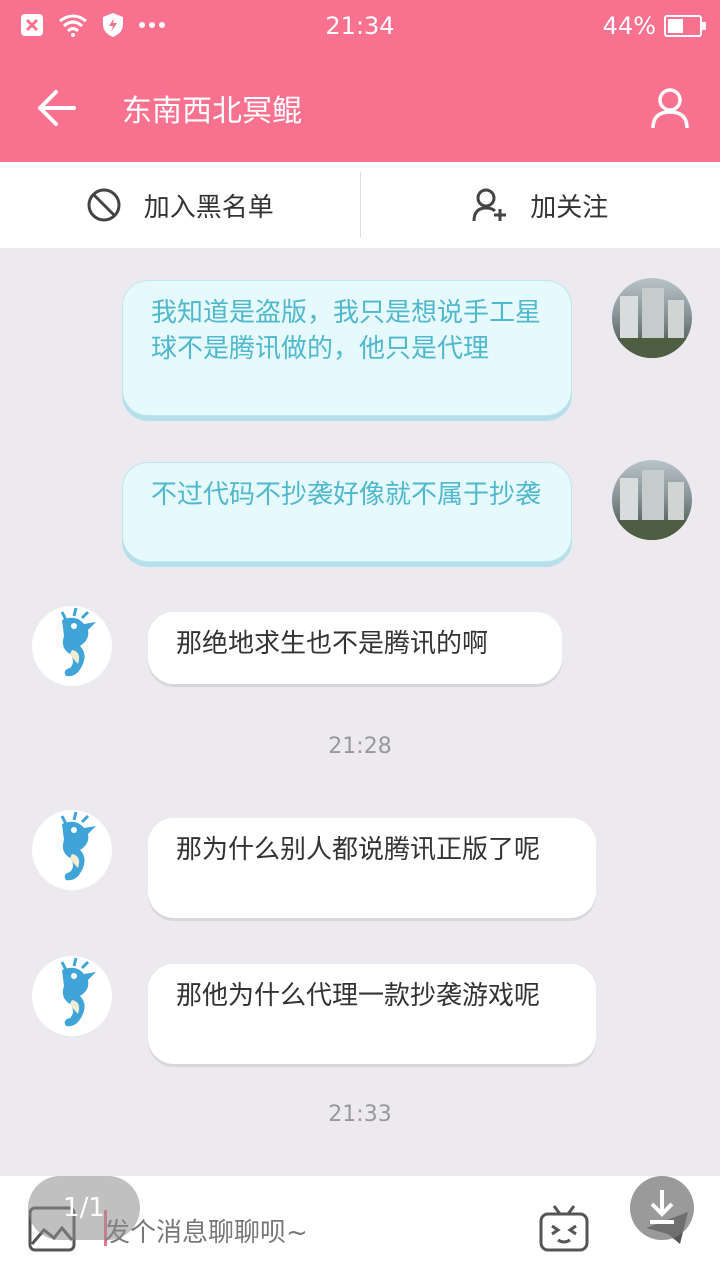  What do you see at coordinates (360, 746) in the screenshot?
I see `timestamp: 21:28` at bounding box center [360, 746].